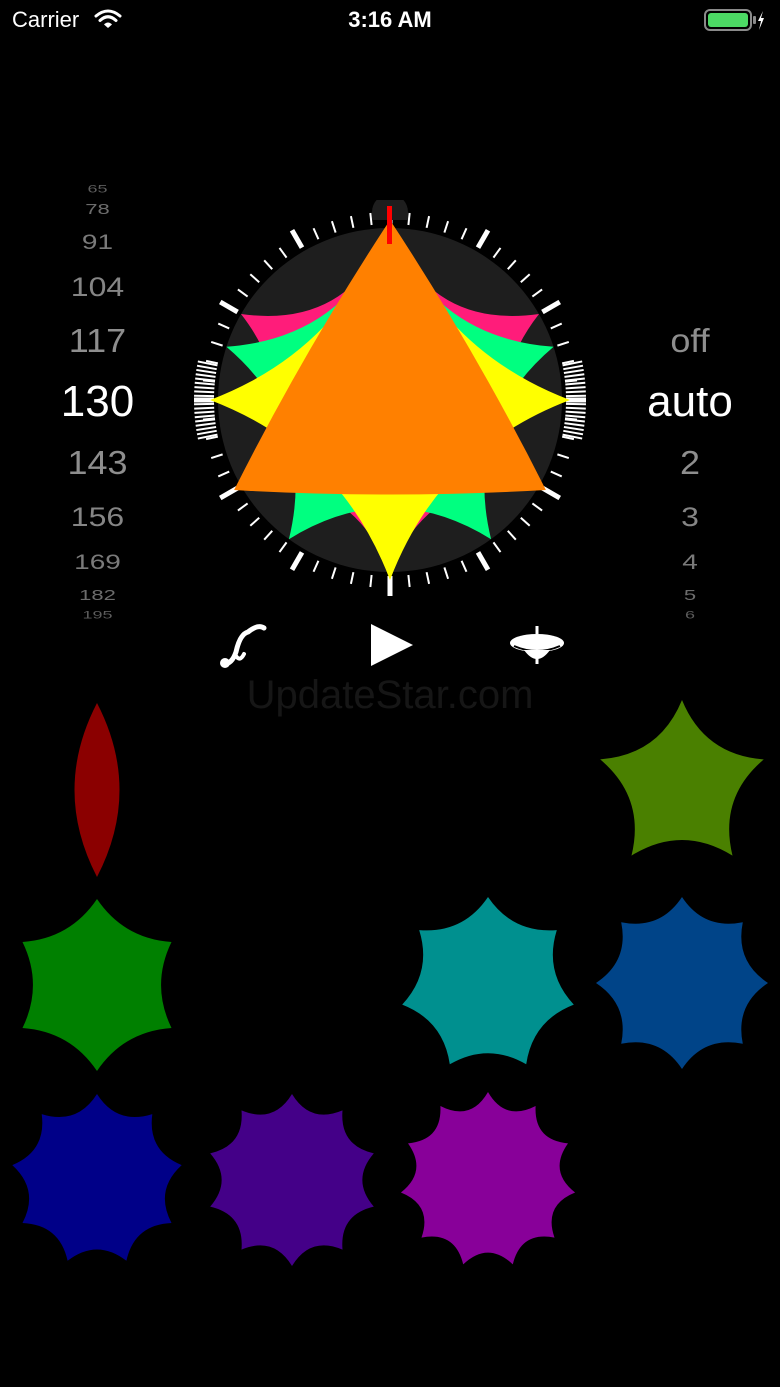 The height and width of the screenshot is (1387, 780). Describe the element at coordinates (690, 595) in the screenshot. I see `mode-picker-item: 5` at that location.